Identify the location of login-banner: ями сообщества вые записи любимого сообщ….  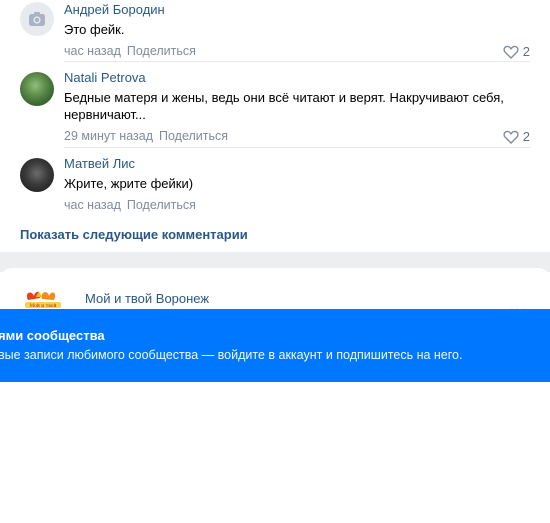
(275, 345).